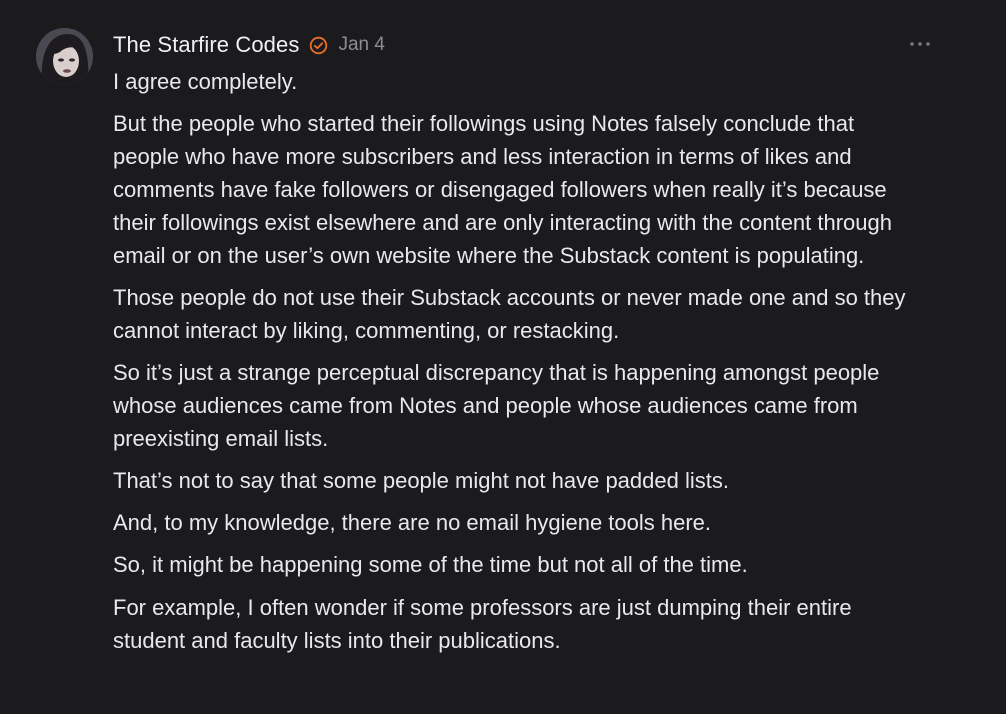 The height and width of the screenshot is (714, 1006). What do you see at coordinates (205, 81) in the screenshot?
I see `comment-paragraph: I agree completely.` at bounding box center [205, 81].